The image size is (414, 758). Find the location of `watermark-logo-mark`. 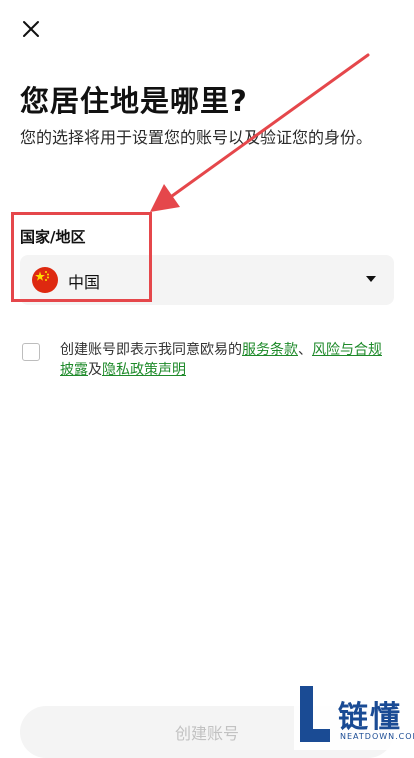

watermark-logo-mark is located at coordinates (315, 714).